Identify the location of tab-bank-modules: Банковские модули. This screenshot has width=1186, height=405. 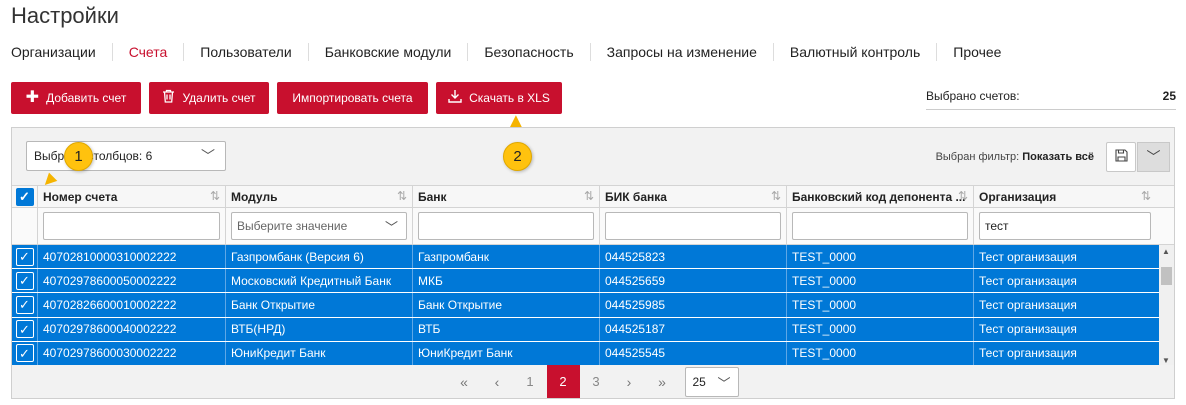
(387, 52).